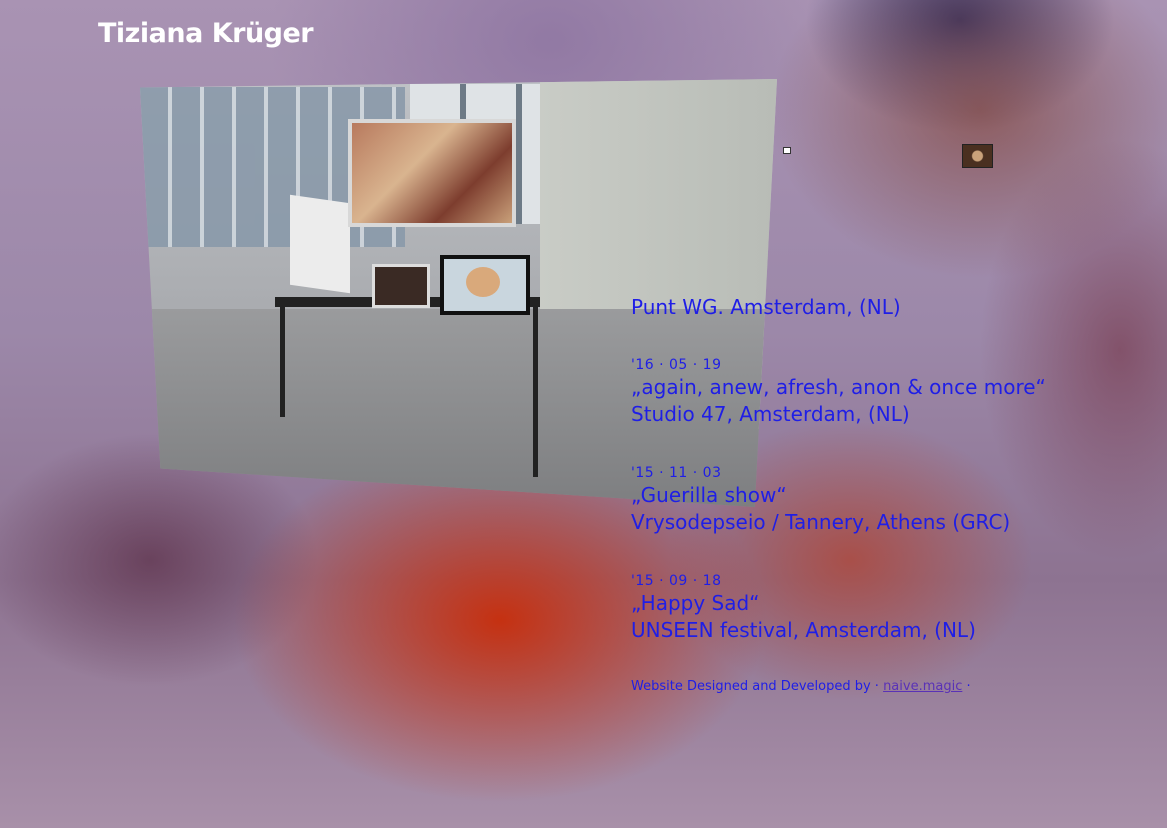 This screenshot has width=1167, height=828. Describe the element at coordinates (206, 33) in the screenshot. I see `site-title: Tiziana Krüger` at that location.